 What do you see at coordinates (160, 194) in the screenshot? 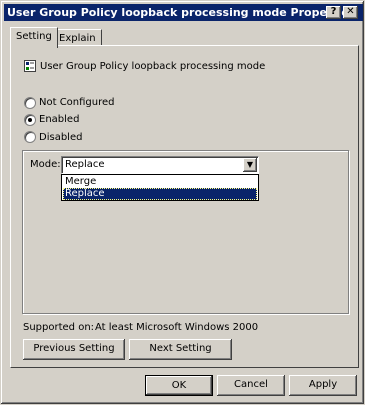
I see `mode-option-replace: Replace` at bounding box center [160, 194].